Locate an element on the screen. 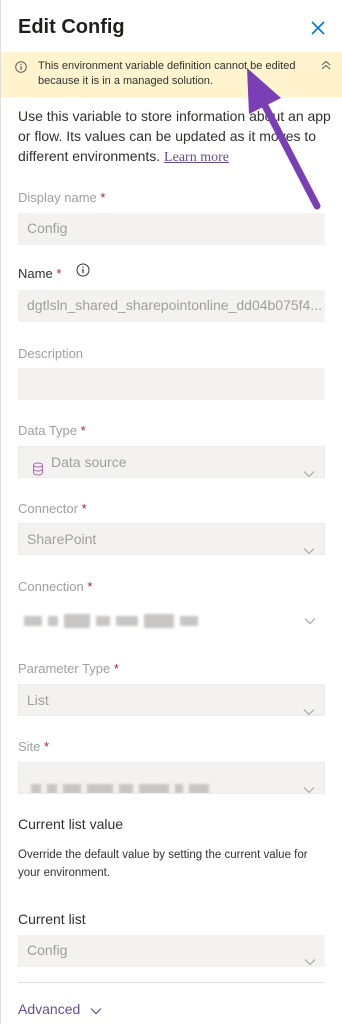 The height and width of the screenshot is (1024, 342). site-value-redacted is located at coordinates (123, 783).